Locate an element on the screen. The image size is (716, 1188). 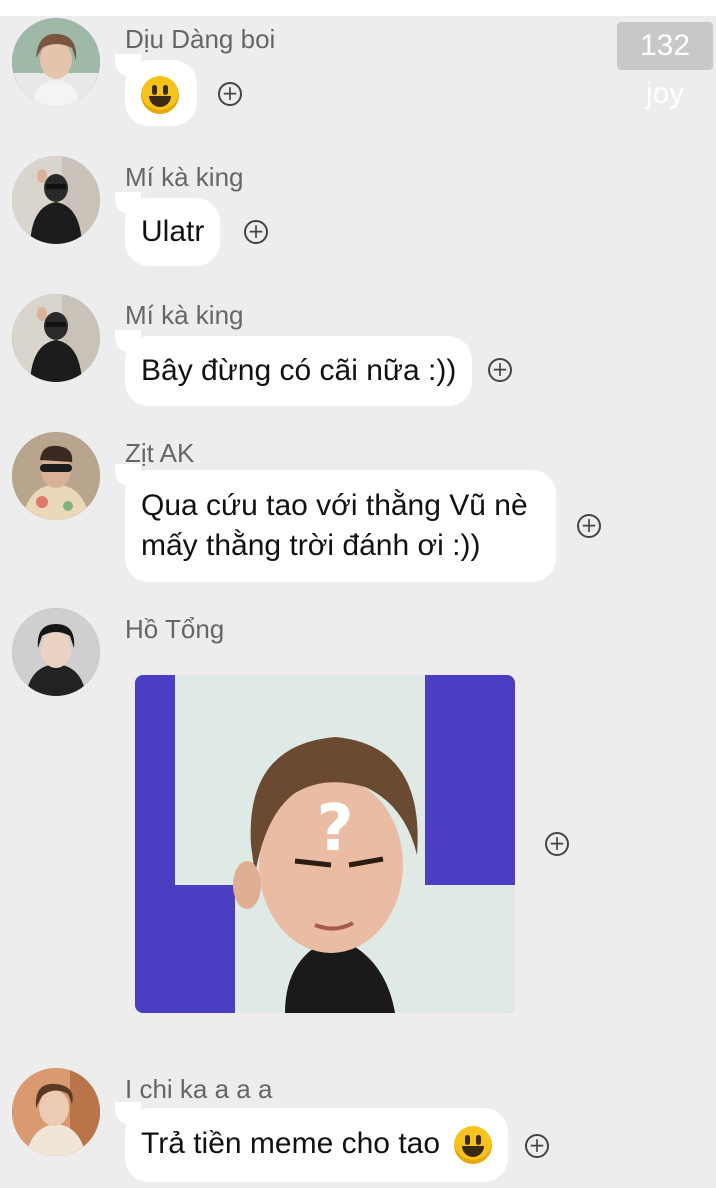
question-mark-overlay: ? is located at coordinates (334, 829).